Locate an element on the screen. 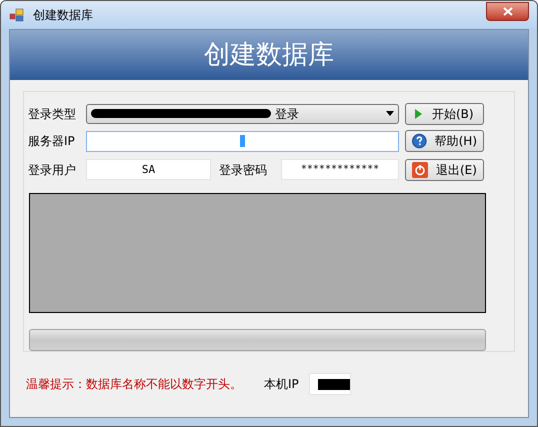 This screenshot has height=427, width=538. tip-text: 温馨提示：数据库名称不能以数字开头。 is located at coordinates (134, 384).